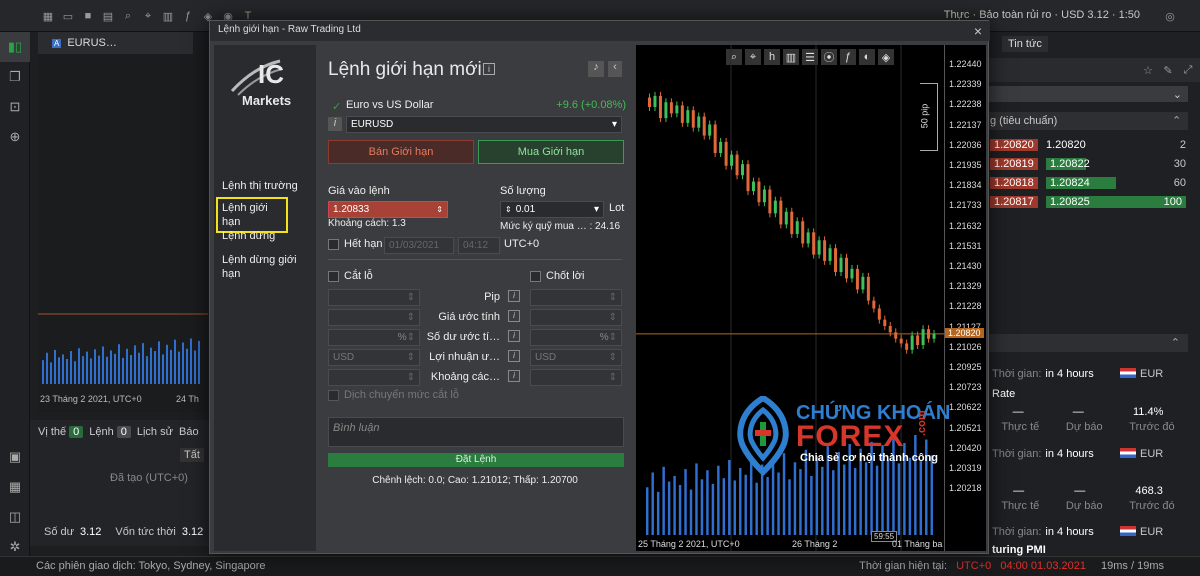 This screenshot has height=576, width=1200. I want to click on f-icon: ƒ, so click(188, 16).